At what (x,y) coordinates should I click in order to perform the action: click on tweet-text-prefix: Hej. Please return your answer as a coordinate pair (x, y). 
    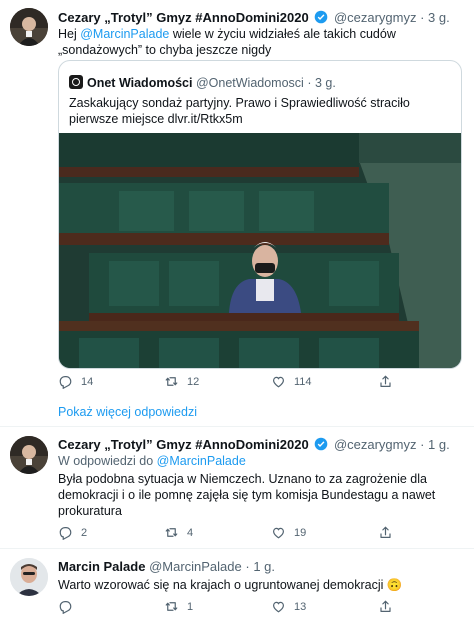
    Looking at the image, I should click on (69, 34).